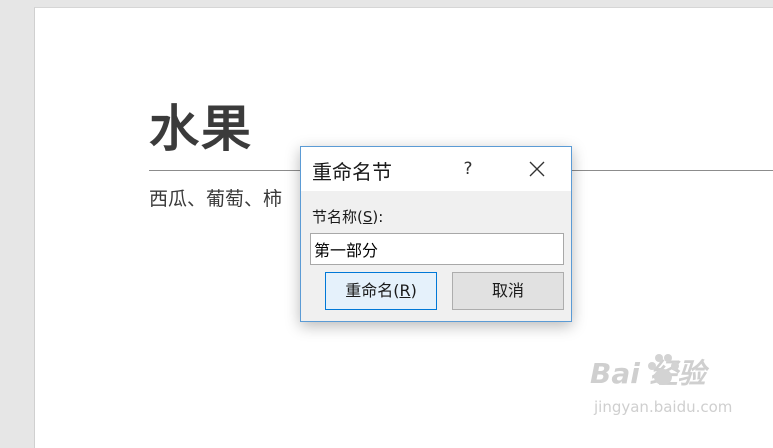  I want to click on help-button: ?, so click(468, 169).